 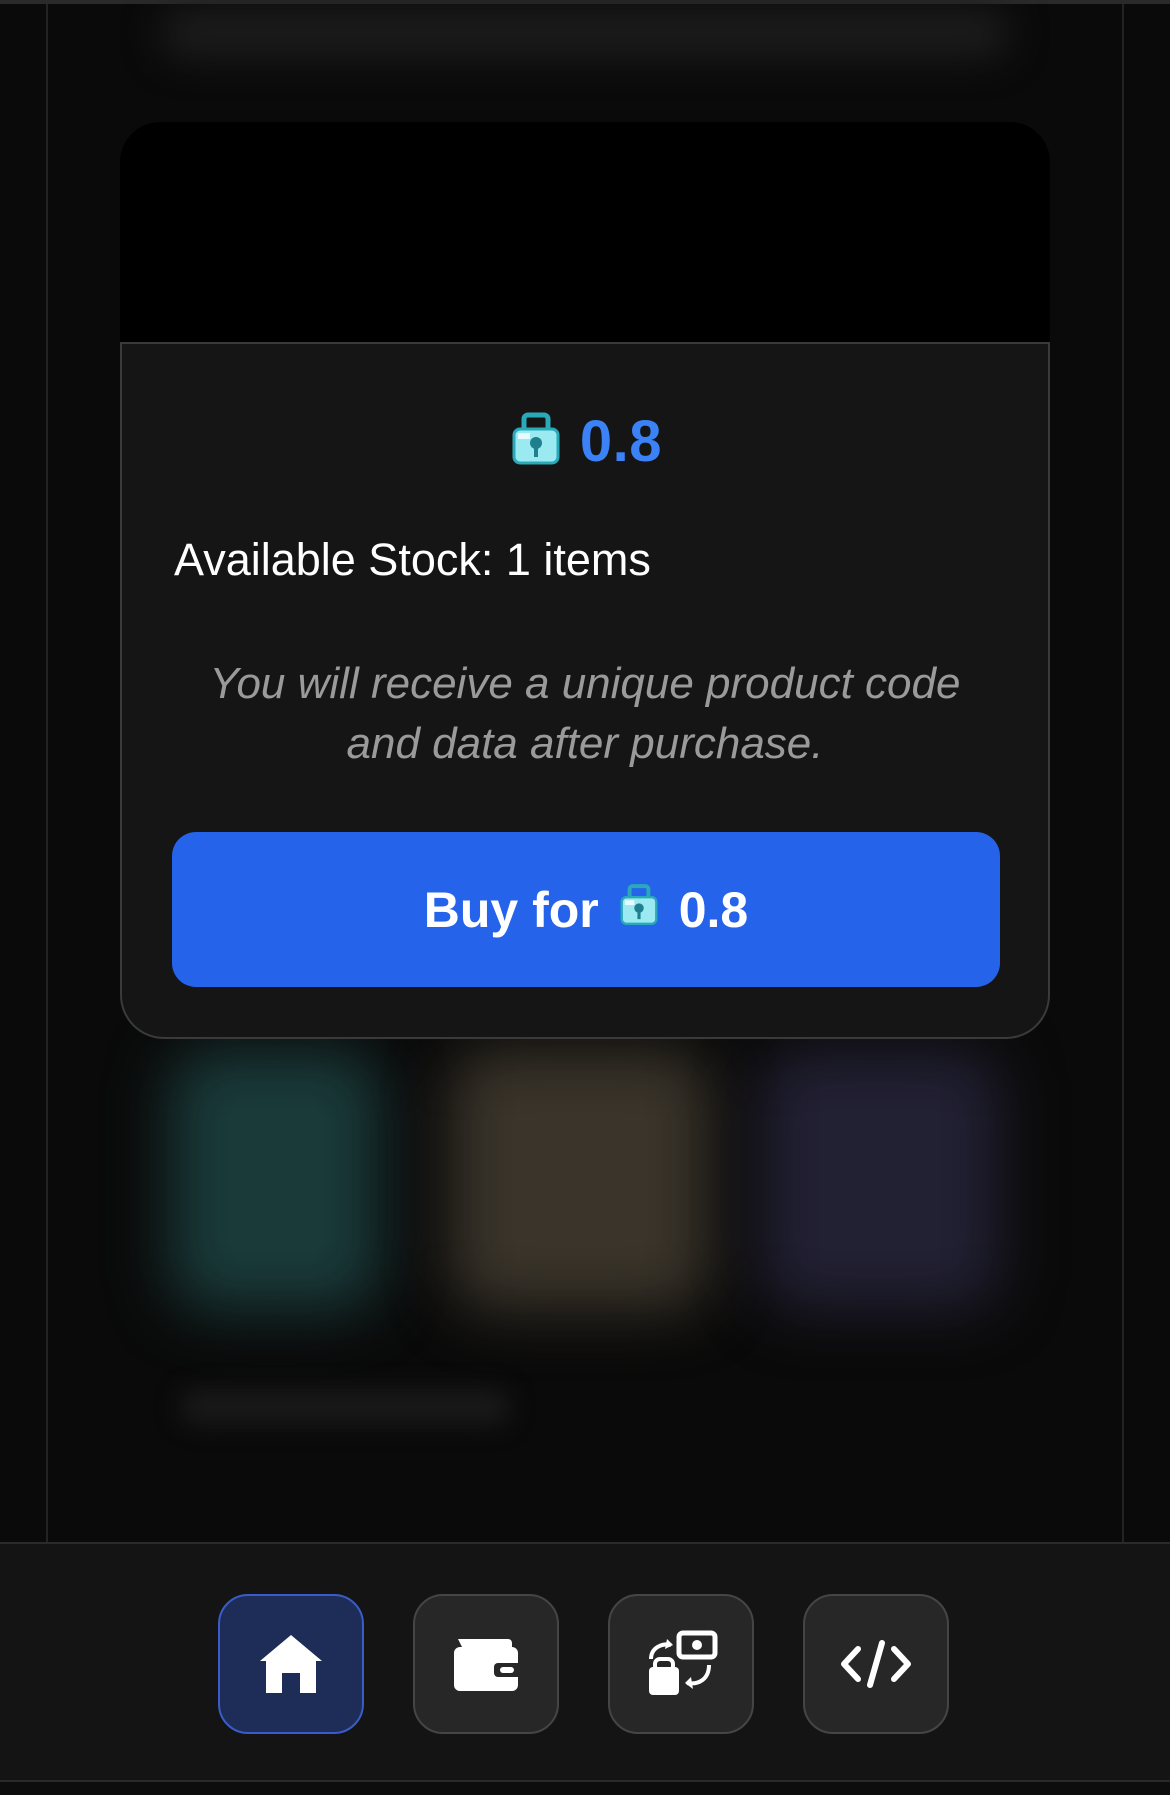 What do you see at coordinates (1123, 774) in the screenshot?
I see `frame-divider-right` at bounding box center [1123, 774].